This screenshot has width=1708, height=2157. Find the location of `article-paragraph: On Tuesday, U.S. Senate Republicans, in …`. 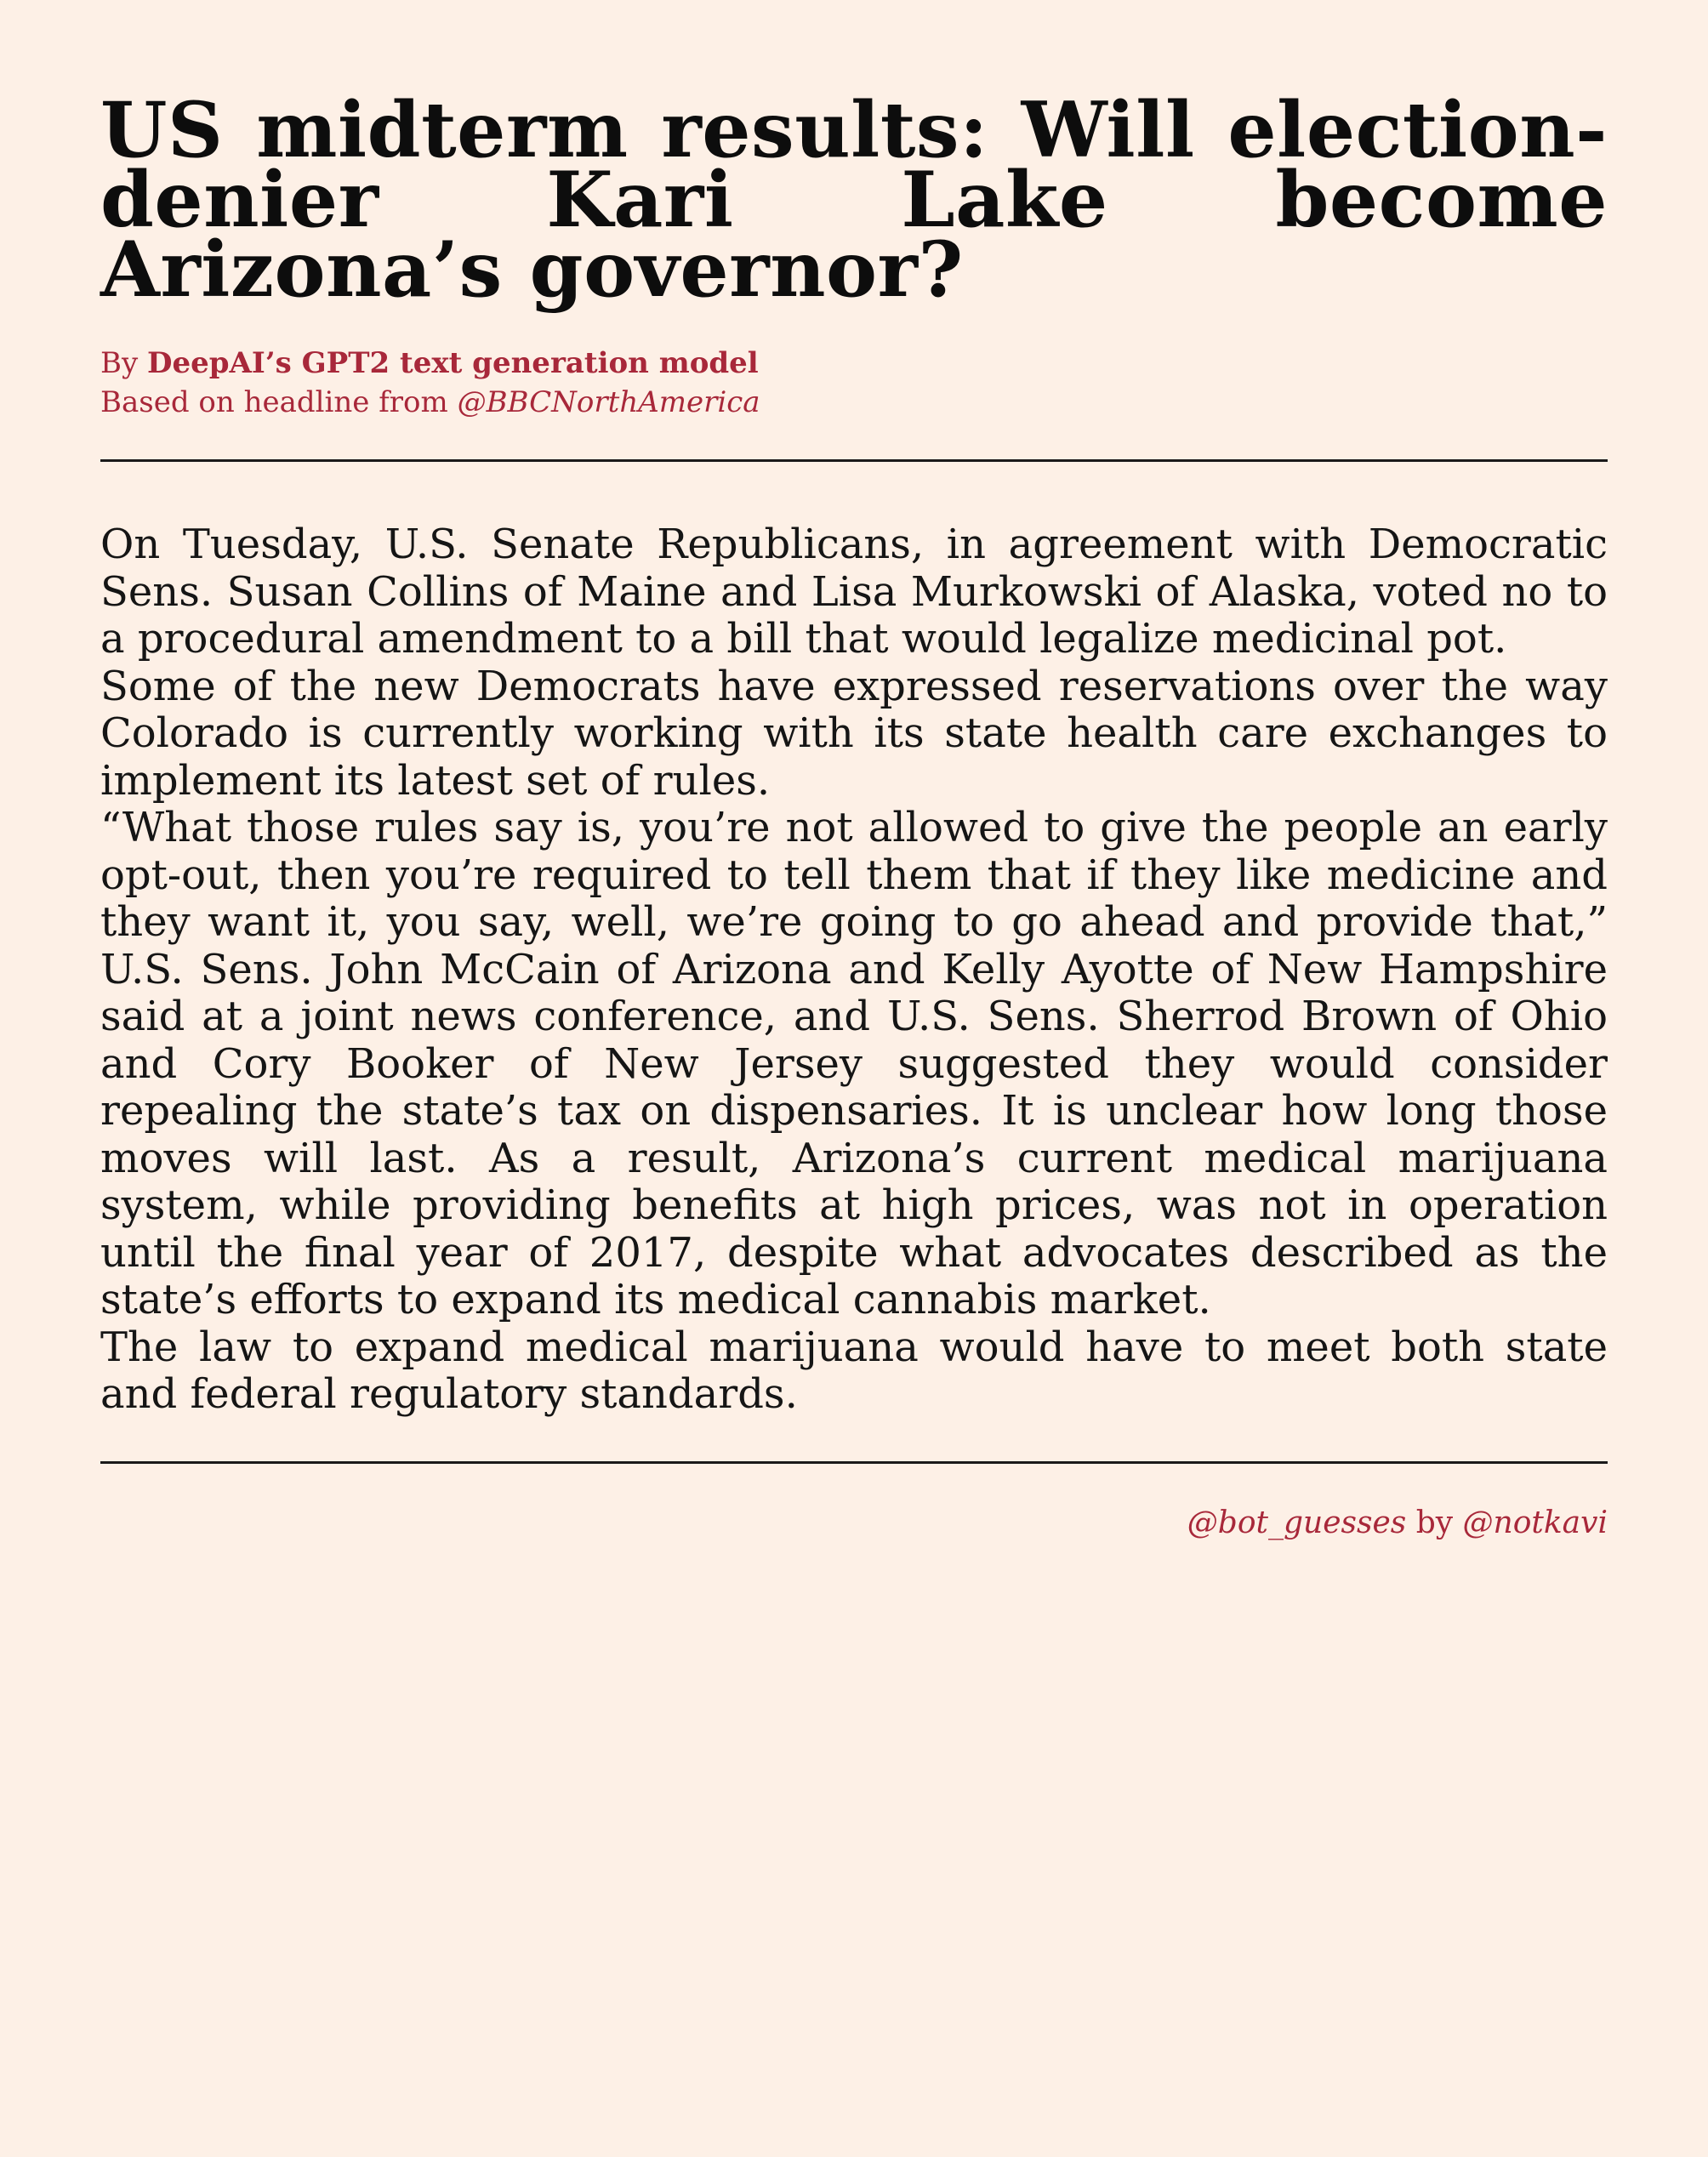

article-paragraph: On Tuesday, U.S. Senate Republicans, in … is located at coordinates (854, 592).